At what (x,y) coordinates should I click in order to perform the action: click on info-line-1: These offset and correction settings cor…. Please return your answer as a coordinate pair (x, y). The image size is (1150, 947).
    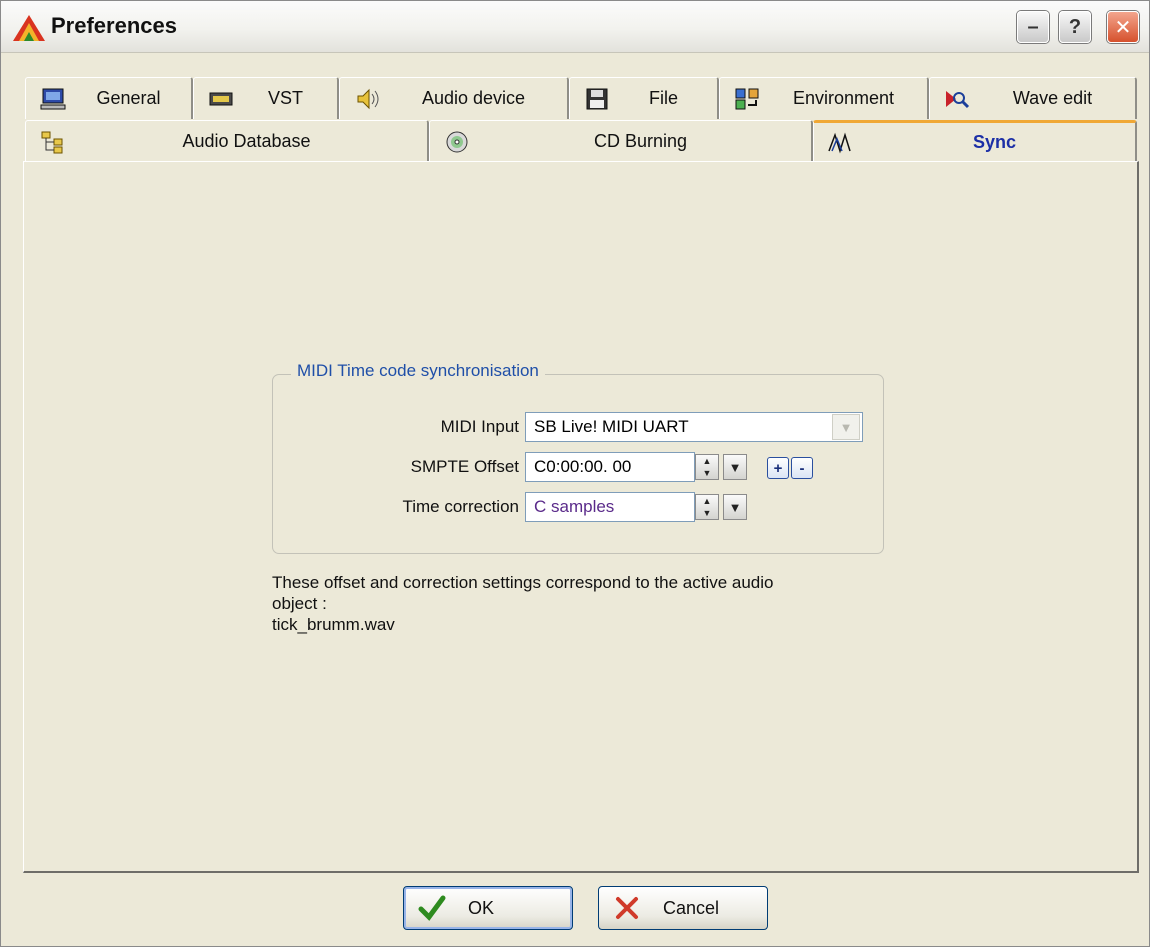
    Looking at the image, I should click on (523, 582).